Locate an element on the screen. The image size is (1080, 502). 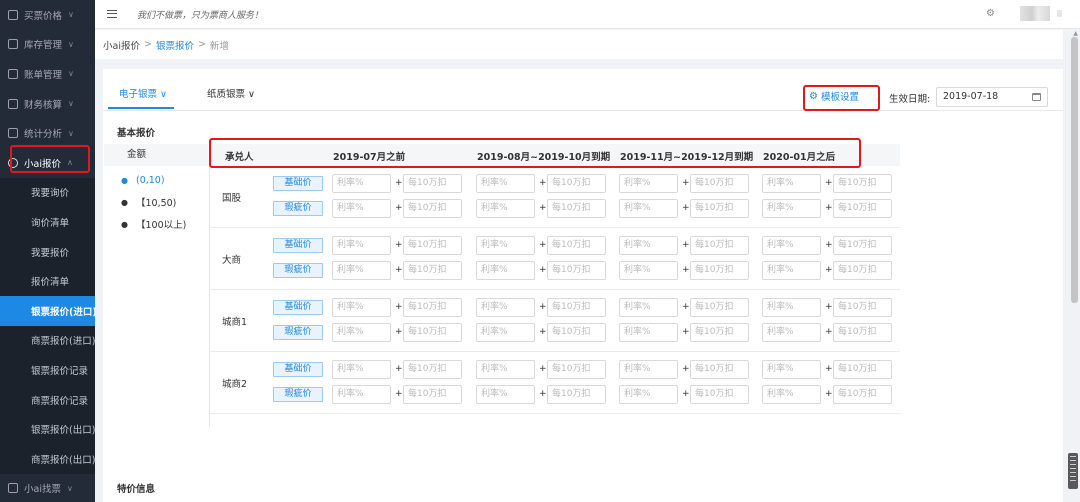
tab-paper-note: 纸质银票 ∨ is located at coordinates (231, 93).